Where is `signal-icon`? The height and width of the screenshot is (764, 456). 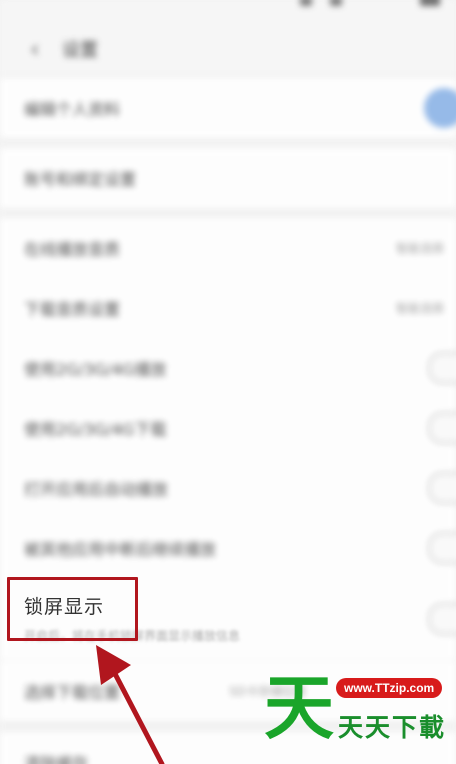
signal-icon is located at coordinates (306, 3).